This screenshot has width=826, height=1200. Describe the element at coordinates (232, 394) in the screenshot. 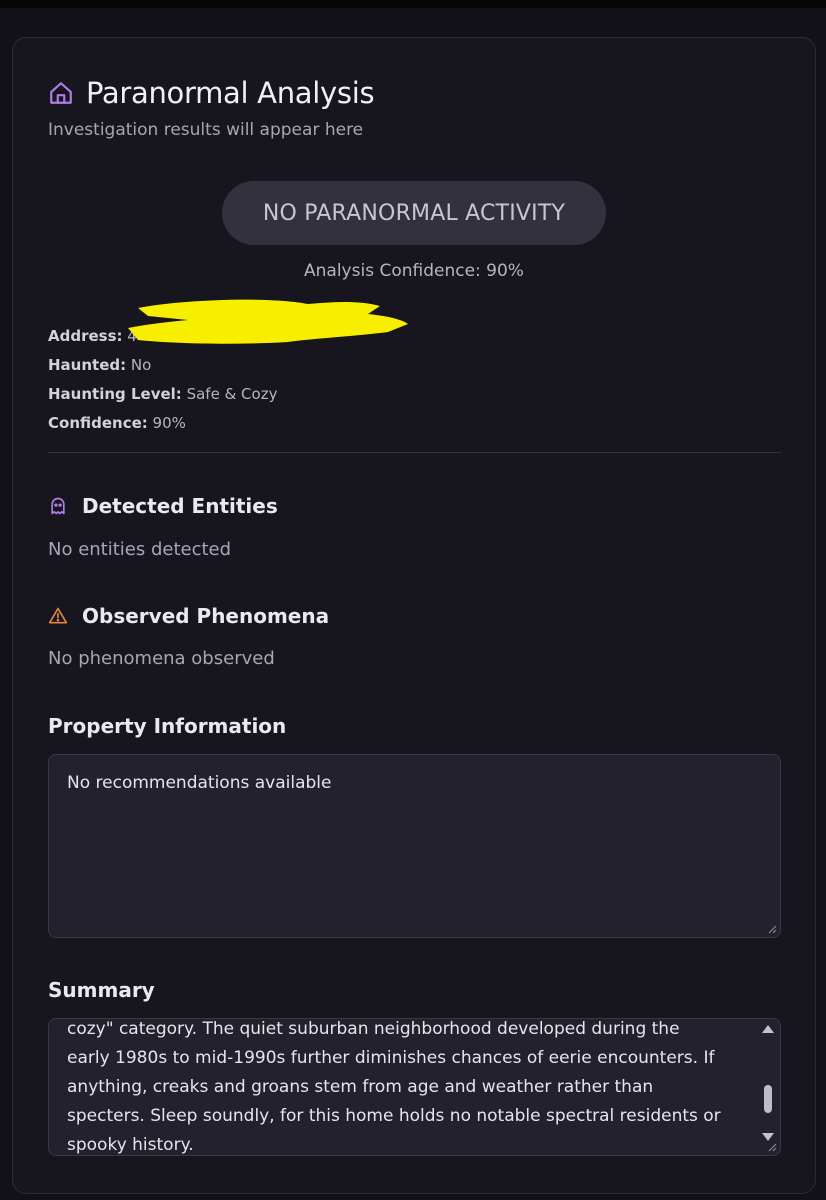

I see `haunting-level-value: Safe & Cozy` at that location.